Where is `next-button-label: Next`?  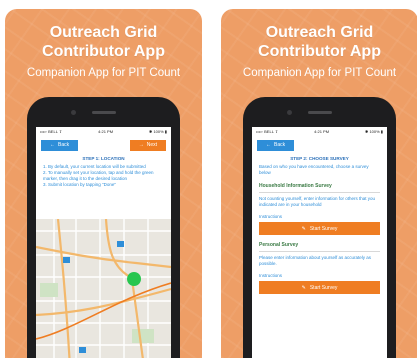 next-button-label: Next is located at coordinates (151, 145).